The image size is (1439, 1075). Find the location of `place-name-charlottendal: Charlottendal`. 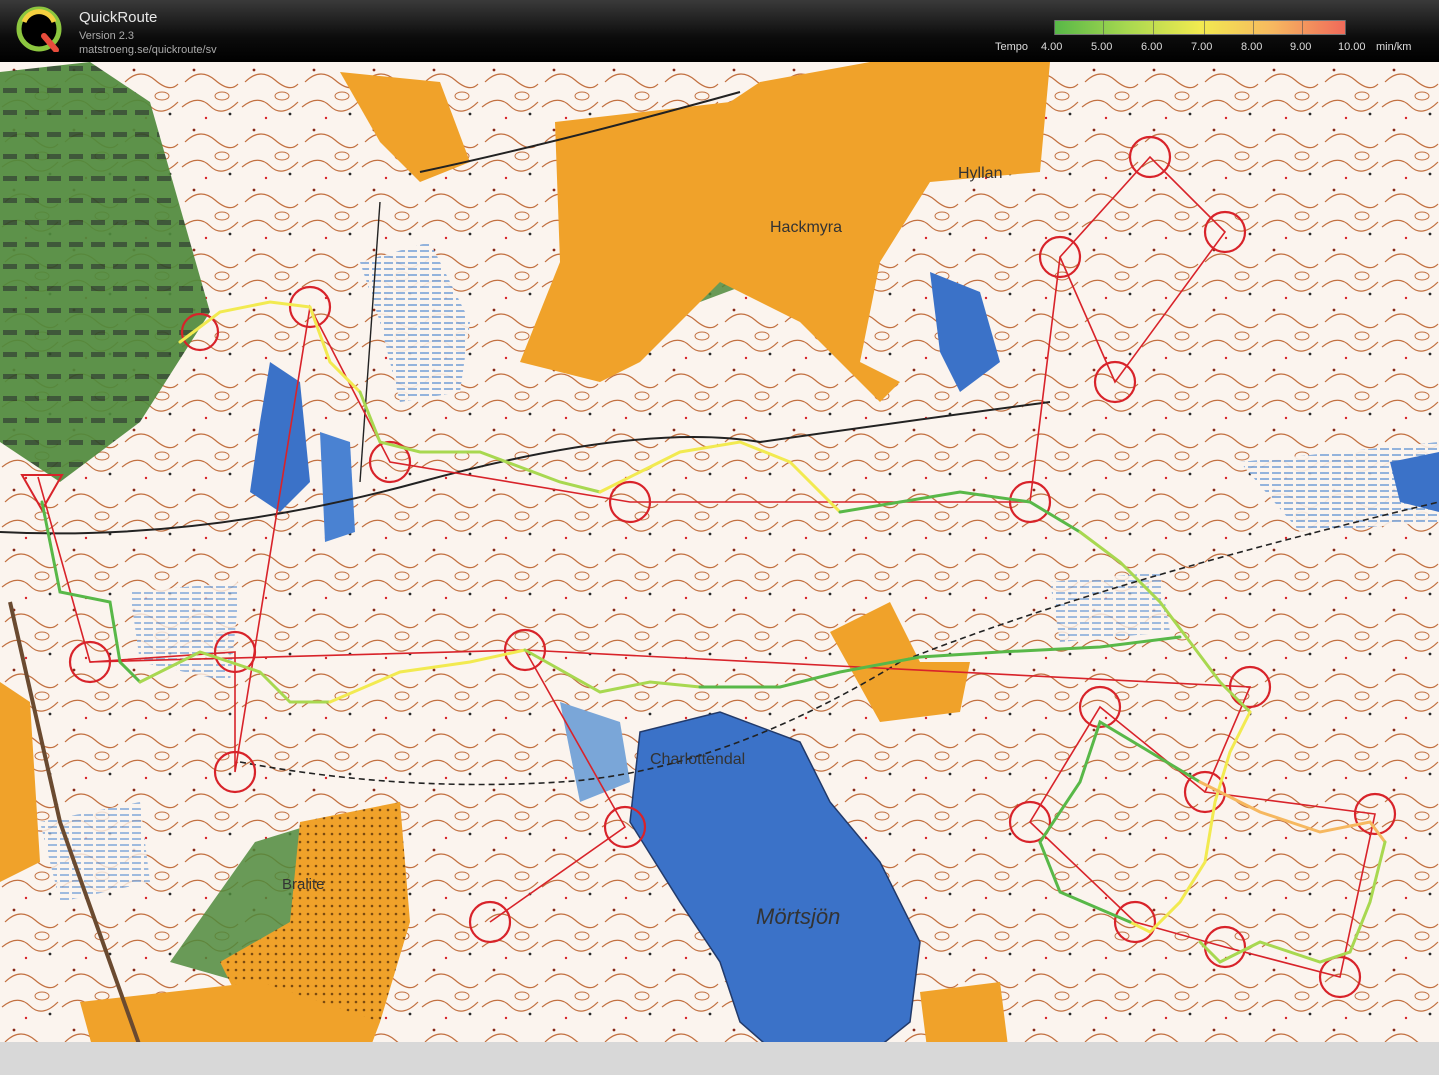

place-name-charlottendal: Charlottendal is located at coordinates (697, 759).